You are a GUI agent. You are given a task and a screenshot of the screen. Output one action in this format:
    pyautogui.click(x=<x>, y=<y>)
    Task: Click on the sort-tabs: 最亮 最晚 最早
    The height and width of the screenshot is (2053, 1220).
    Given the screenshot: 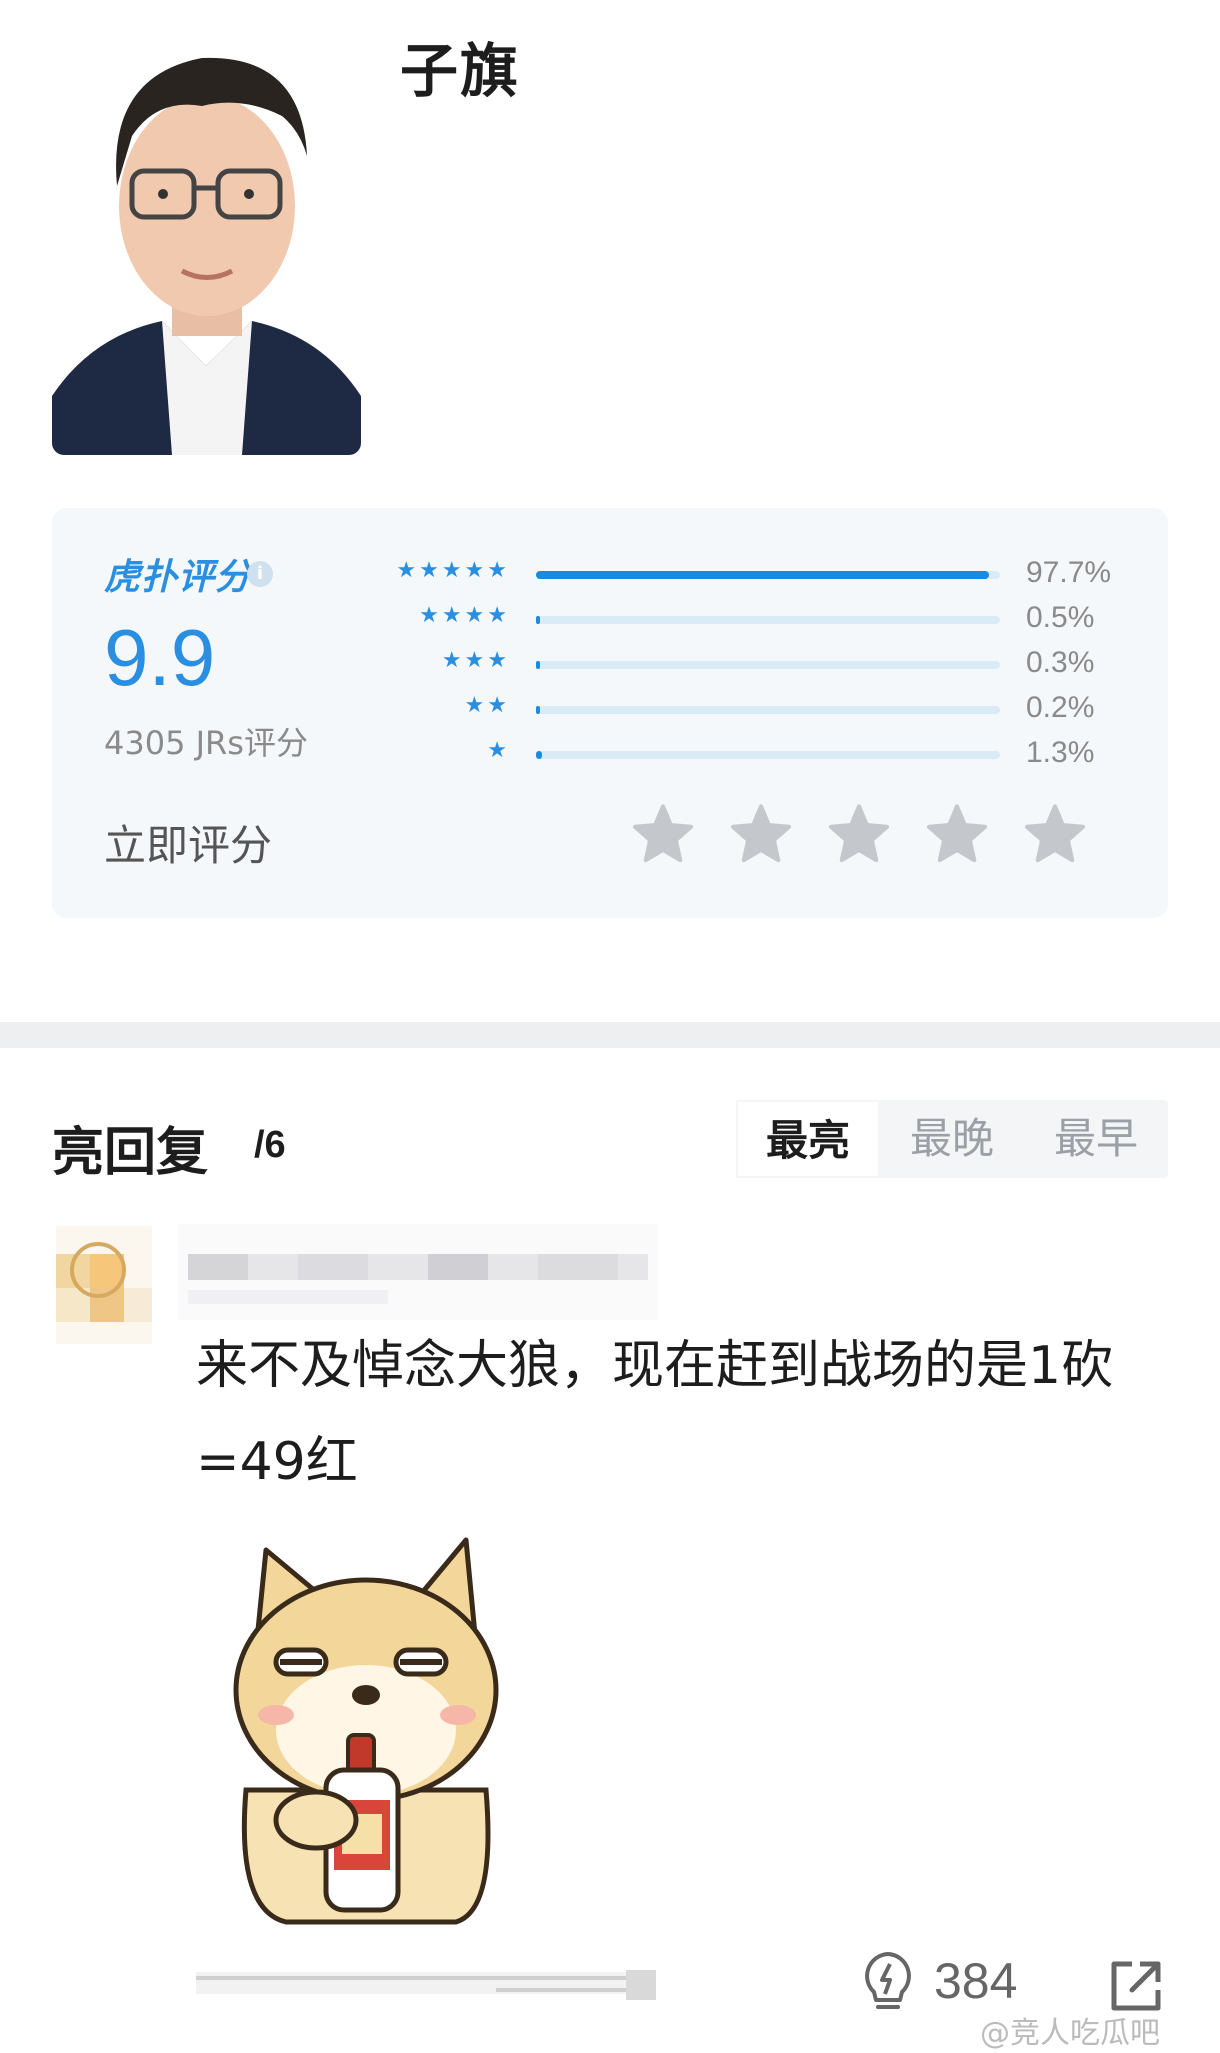 What is the action you would take?
    pyautogui.click(x=952, y=1139)
    